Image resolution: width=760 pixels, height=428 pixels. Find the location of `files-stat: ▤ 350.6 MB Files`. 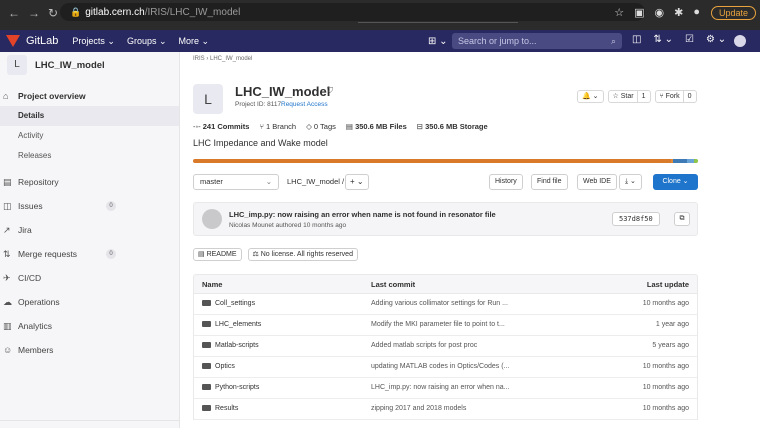

files-stat: ▤ 350.6 MB Files is located at coordinates (376, 126).